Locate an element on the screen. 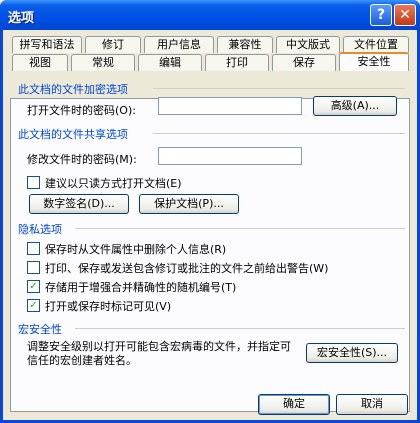 The width and height of the screenshot is (420, 423). close-icon: ✕ is located at coordinates (405, 15).